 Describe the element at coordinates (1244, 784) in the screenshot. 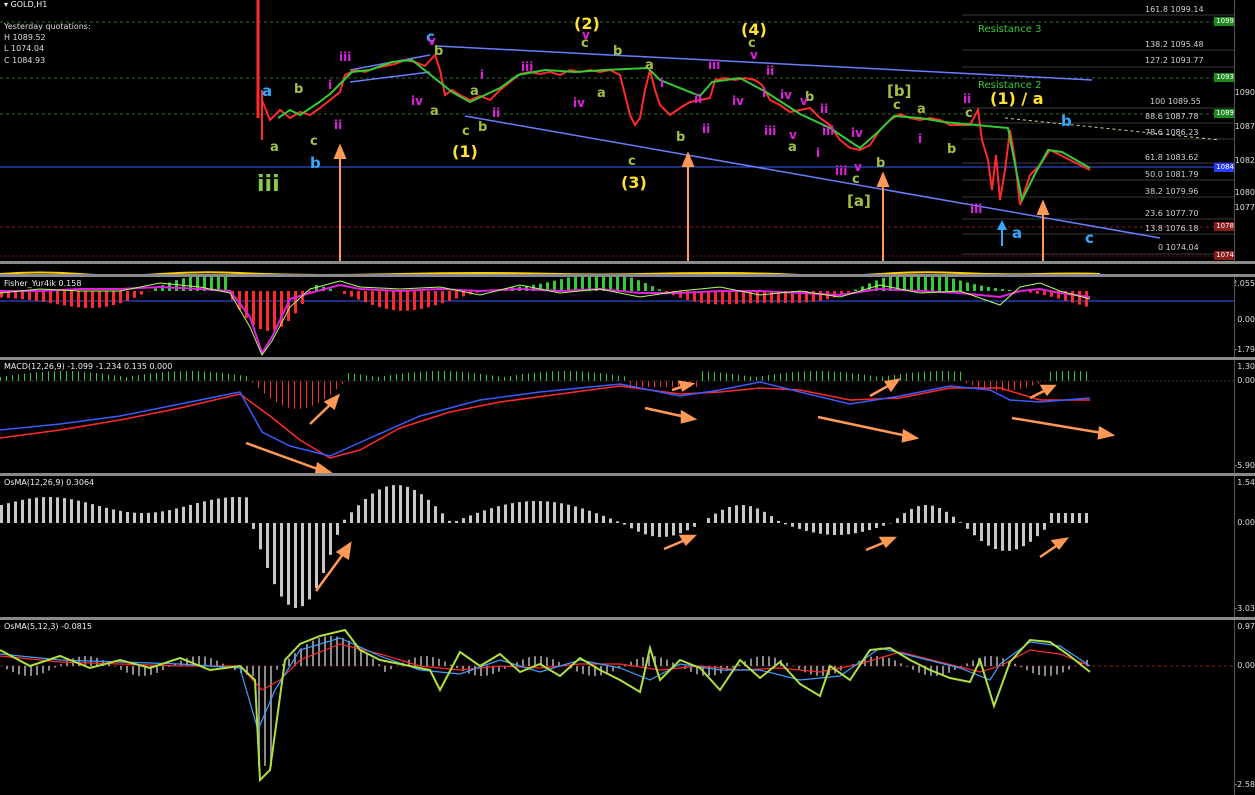

I see `axis-tick: -2.58` at that location.